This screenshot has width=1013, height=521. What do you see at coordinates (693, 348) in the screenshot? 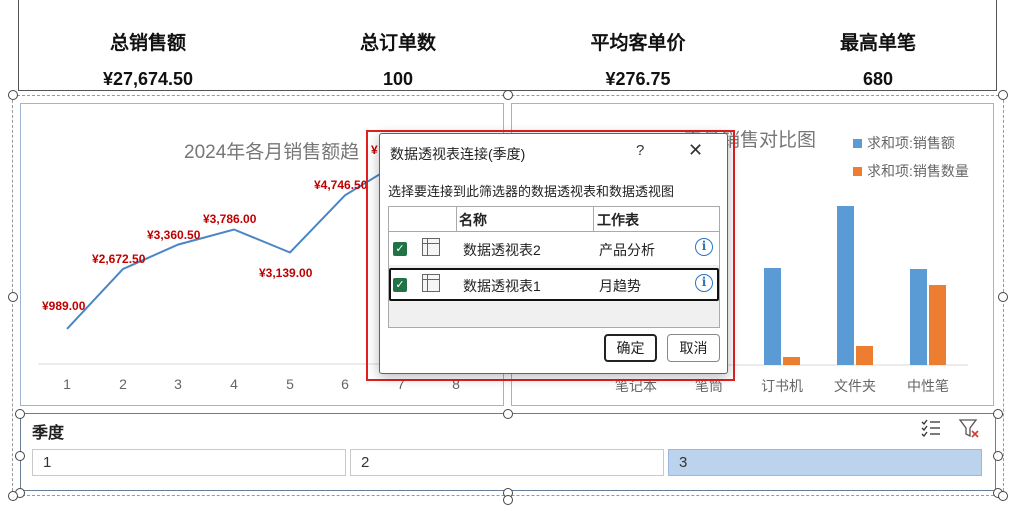
I see `cancel-button: 取消` at bounding box center [693, 348].